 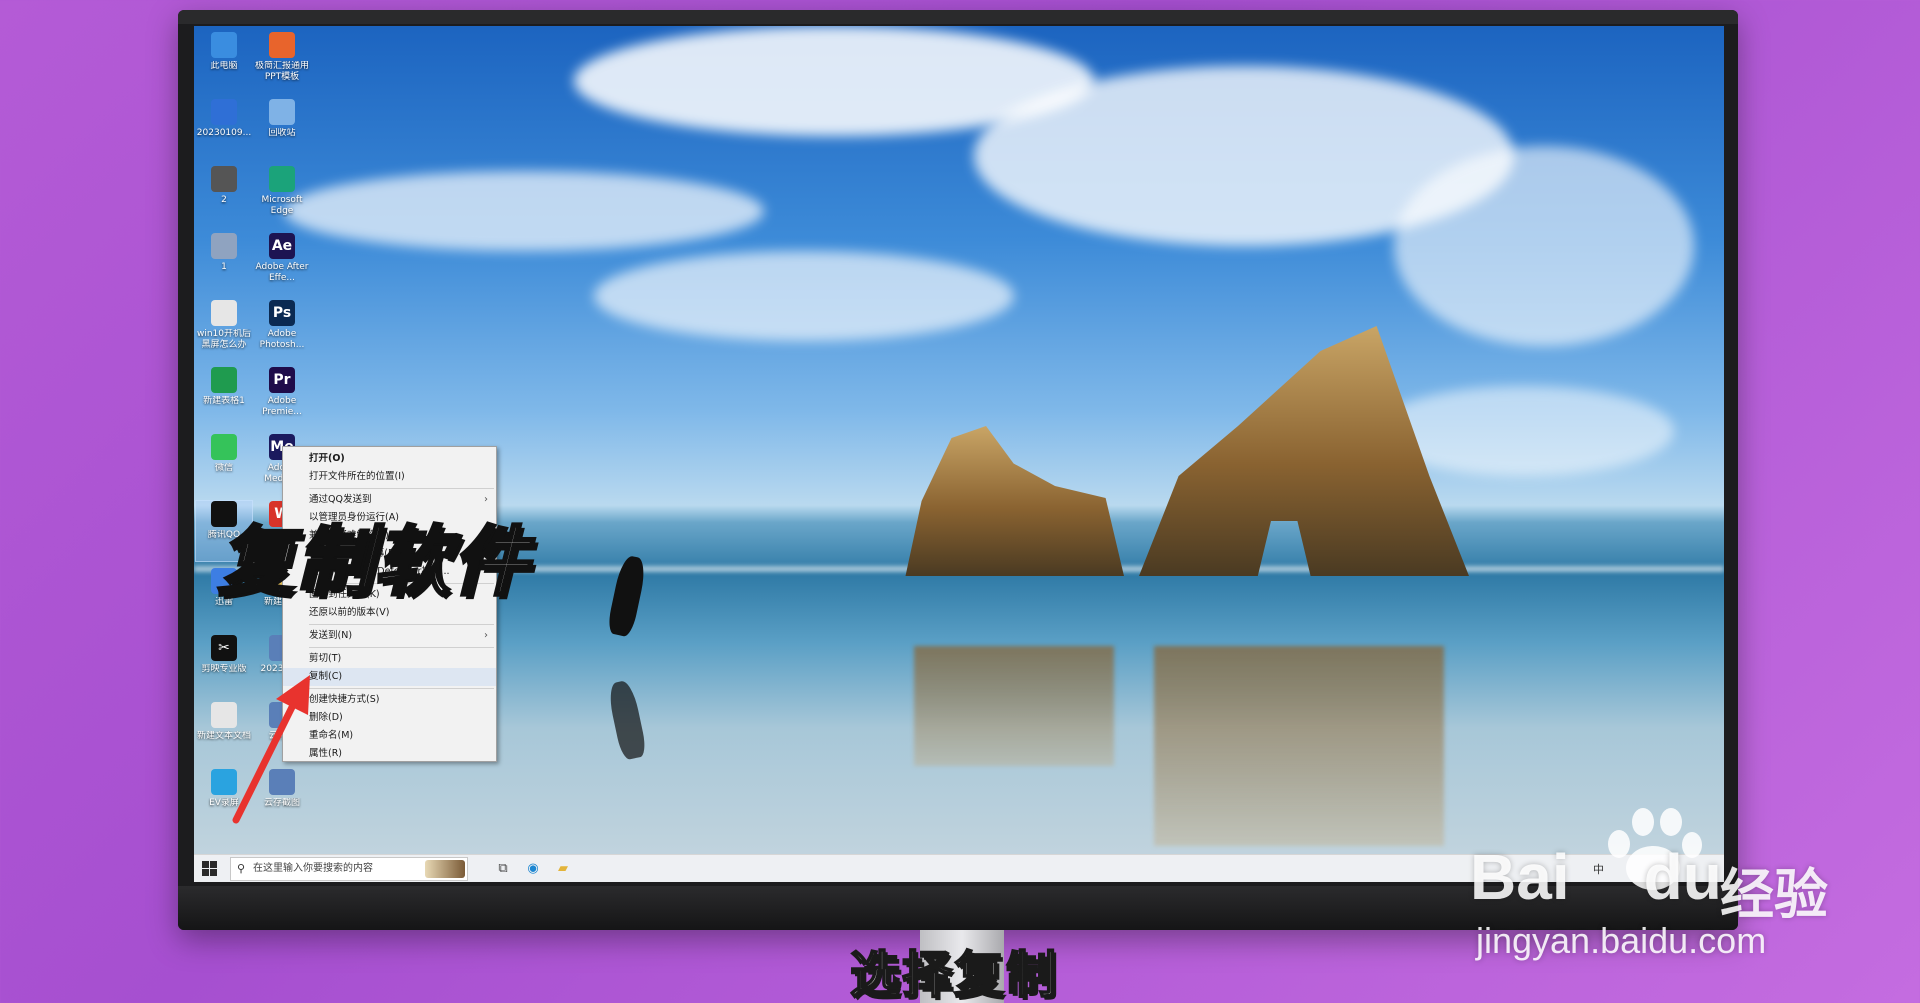 What do you see at coordinates (282, 179) in the screenshot?
I see `edge-icon` at bounding box center [282, 179].